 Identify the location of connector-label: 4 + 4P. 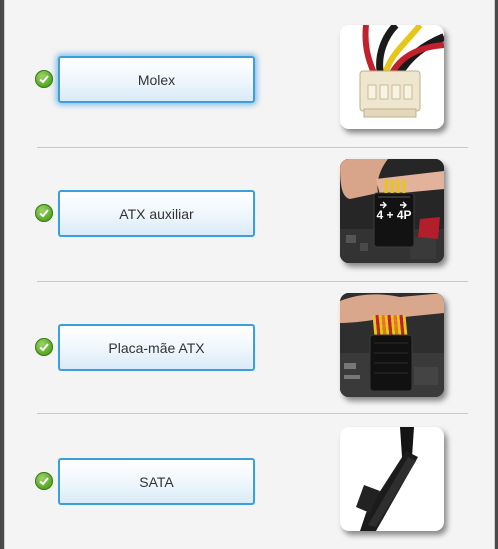
(393, 215).